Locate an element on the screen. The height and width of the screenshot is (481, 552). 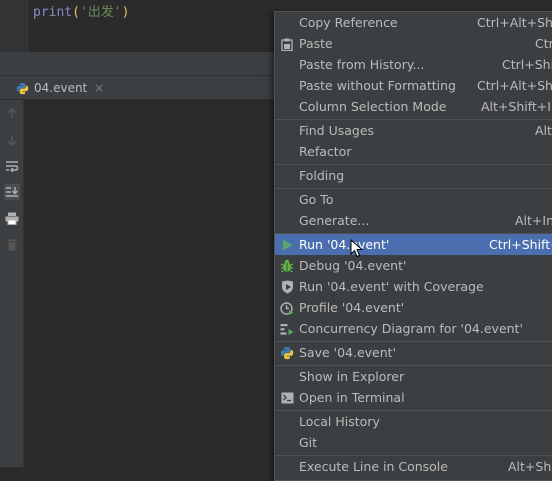
code-line: print('出发') is located at coordinates (81, 10).